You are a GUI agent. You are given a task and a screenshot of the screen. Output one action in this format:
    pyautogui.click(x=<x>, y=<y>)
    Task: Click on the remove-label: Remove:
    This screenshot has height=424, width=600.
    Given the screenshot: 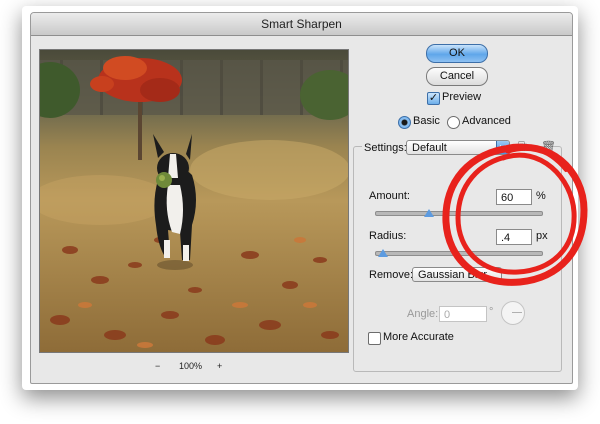 What is the action you would take?
    pyautogui.click(x=391, y=275)
    